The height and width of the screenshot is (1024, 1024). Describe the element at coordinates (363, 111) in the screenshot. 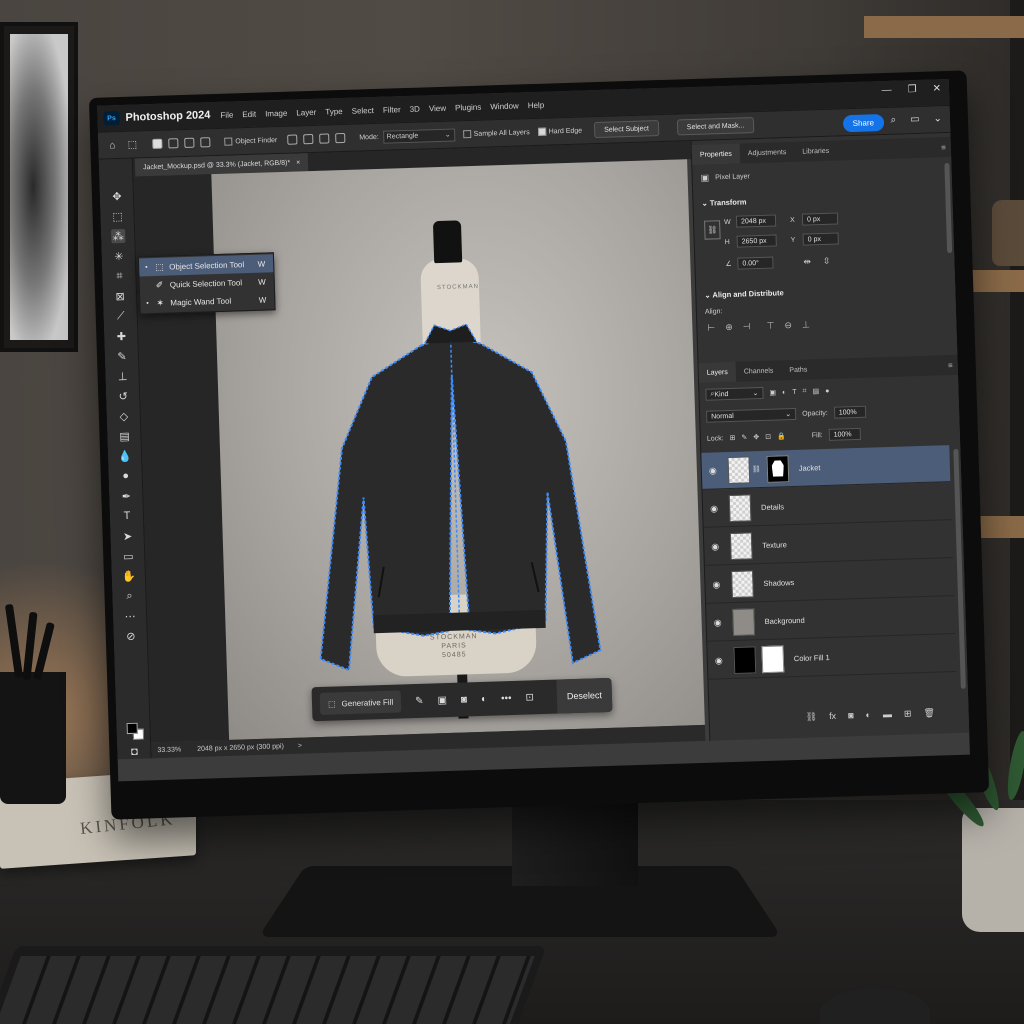

I see `menu-select: Select` at that location.